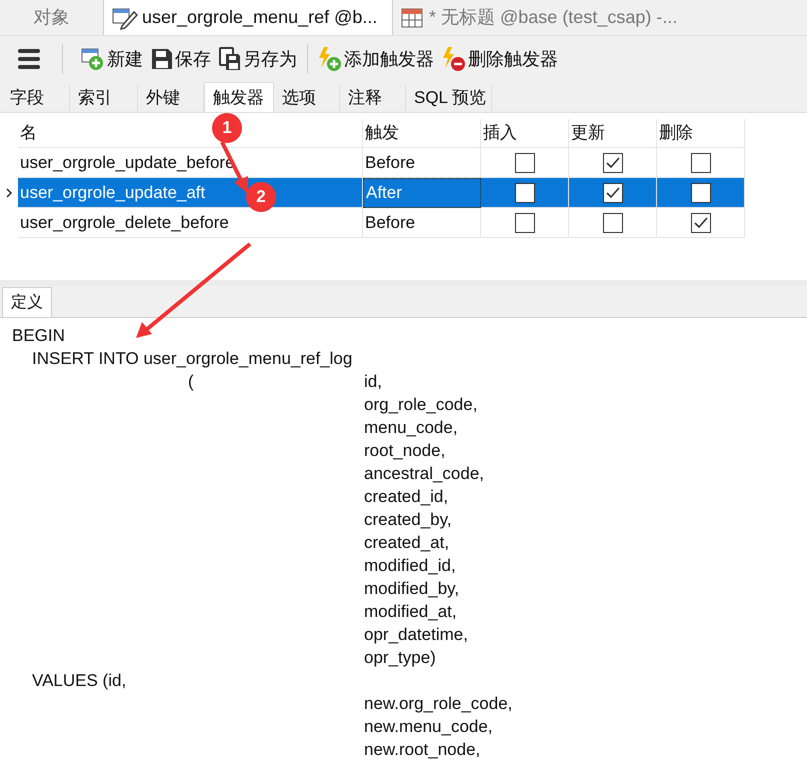 This screenshot has width=807, height=776. What do you see at coordinates (239, 97) in the screenshot?
I see `tab: 触发器` at bounding box center [239, 97].